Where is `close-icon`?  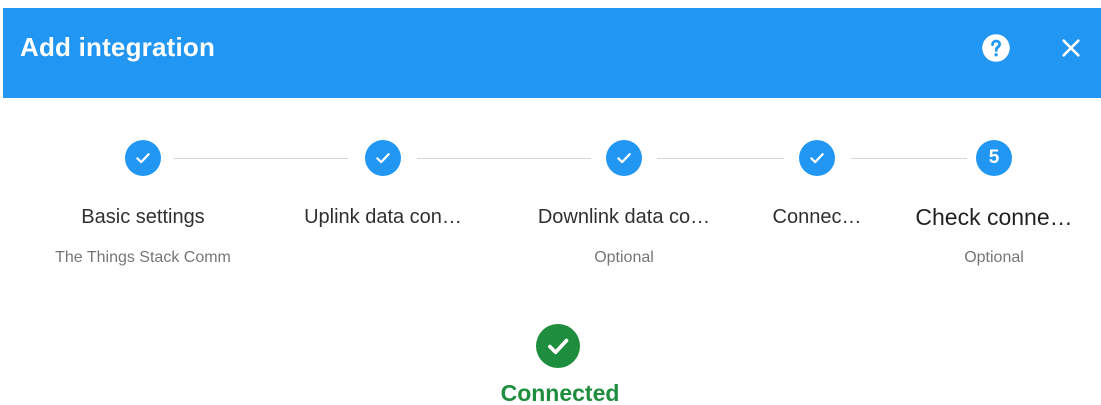 close-icon is located at coordinates (1071, 48).